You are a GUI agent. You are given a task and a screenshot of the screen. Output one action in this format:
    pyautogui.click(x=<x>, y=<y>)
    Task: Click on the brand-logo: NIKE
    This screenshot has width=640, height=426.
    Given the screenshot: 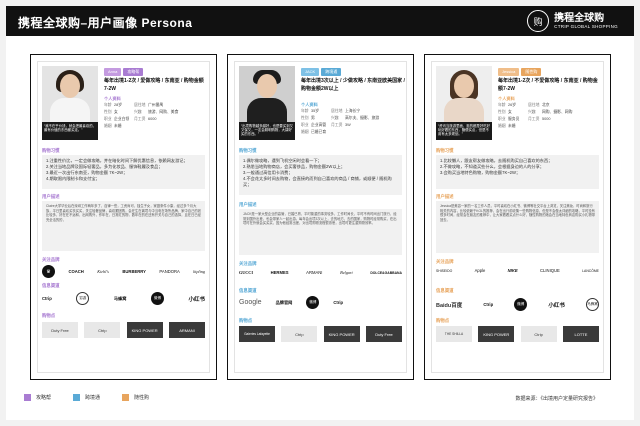 What is the action you would take?
    pyautogui.click(x=512, y=270)
    